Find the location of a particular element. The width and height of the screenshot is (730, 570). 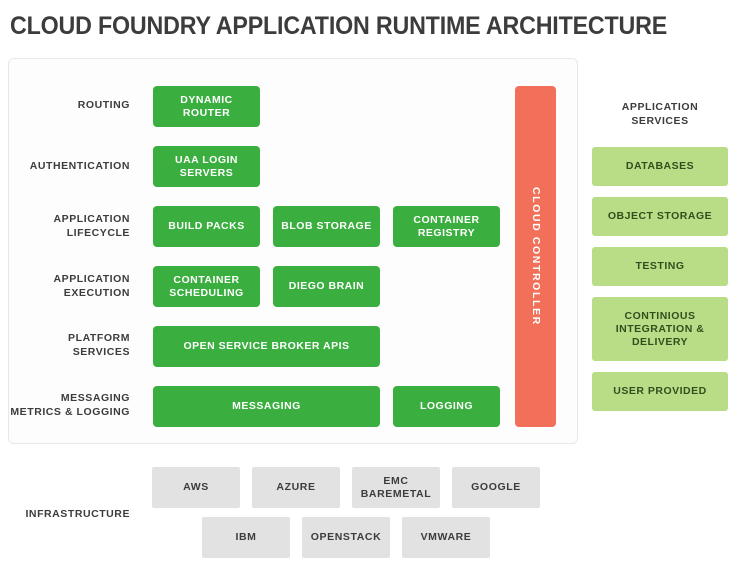

box-user-provided: User Provided is located at coordinates (660, 391).